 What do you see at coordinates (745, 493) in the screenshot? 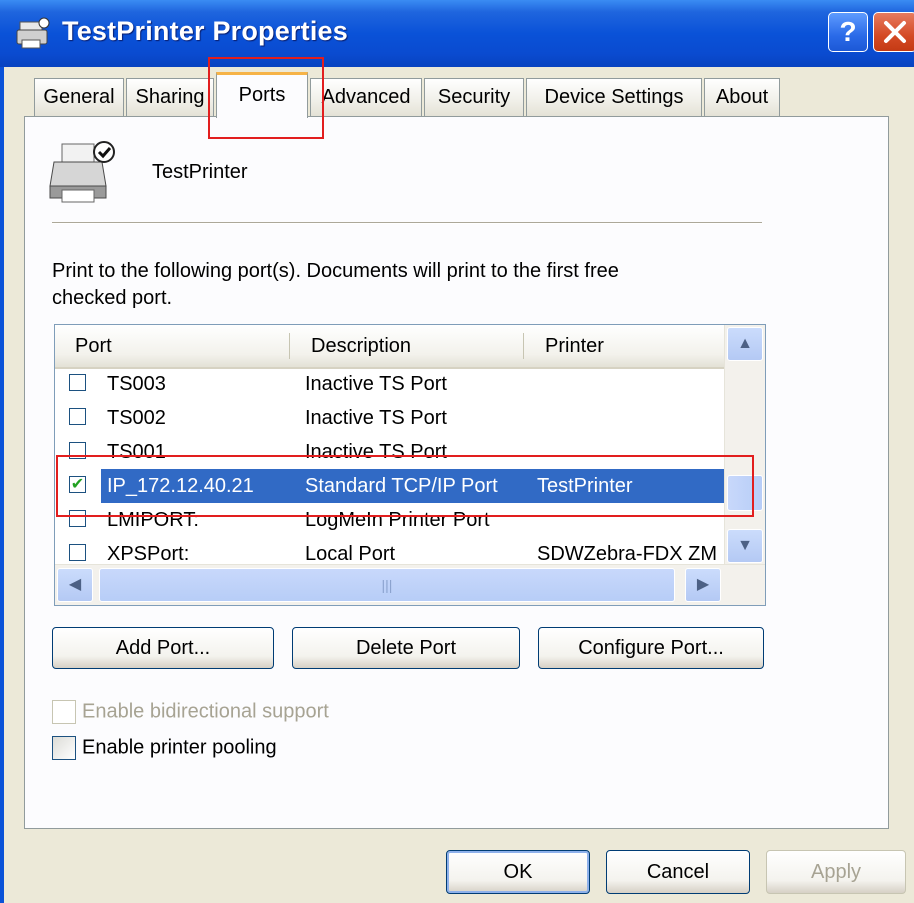
I see `vertical-scroll-thumb` at bounding box center [745, 493].